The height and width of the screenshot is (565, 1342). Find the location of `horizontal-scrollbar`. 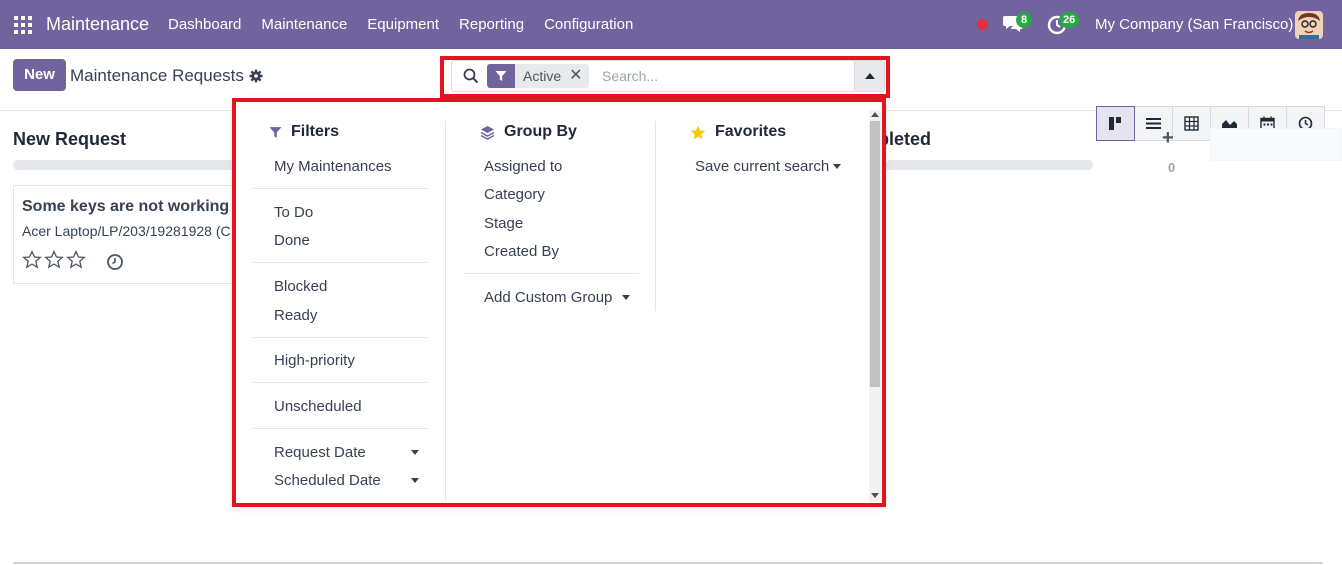

horizontal-scrollbar is located at coordinates (668, 563).